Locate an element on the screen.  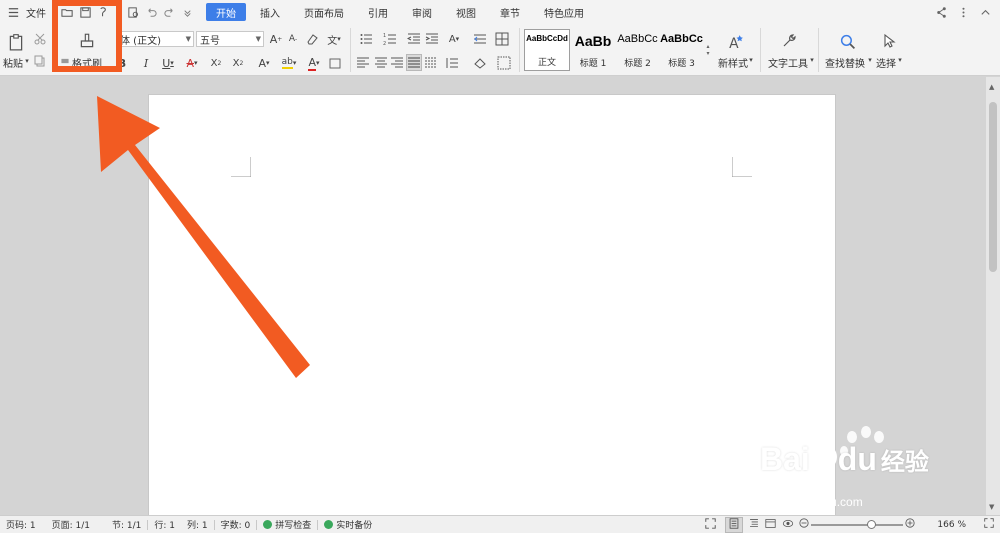
tab-references: 引用 is located at coordinates (378, 12).